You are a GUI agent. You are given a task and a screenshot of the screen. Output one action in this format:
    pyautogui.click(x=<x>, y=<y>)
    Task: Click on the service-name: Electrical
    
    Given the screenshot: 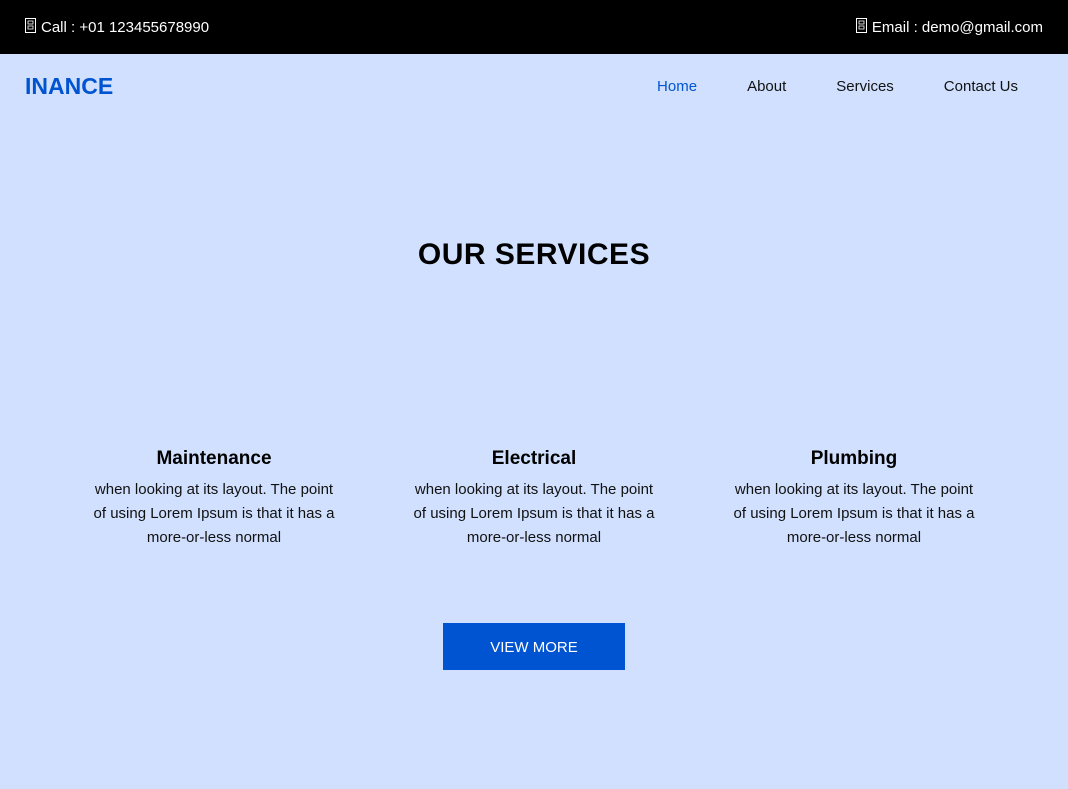 What is the action you would take?
    pyautogui.click(x=534, y=458)
    